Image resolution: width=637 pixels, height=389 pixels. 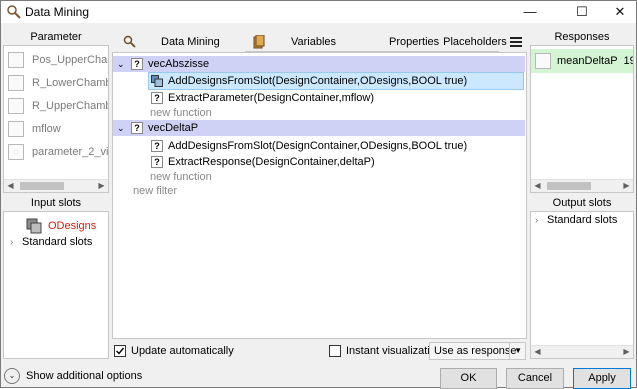 I want to click on instant-visualization-checkbox, so click(x=335, y=351).